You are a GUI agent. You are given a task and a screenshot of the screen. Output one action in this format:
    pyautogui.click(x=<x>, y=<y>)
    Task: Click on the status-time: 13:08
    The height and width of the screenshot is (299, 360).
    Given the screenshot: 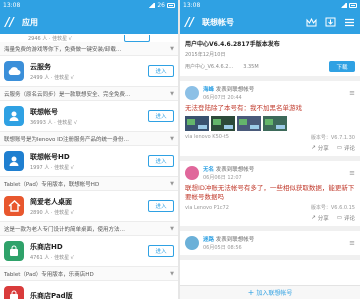 What is the action you would take?
    pyautogui.click(x=192, y=5)
    